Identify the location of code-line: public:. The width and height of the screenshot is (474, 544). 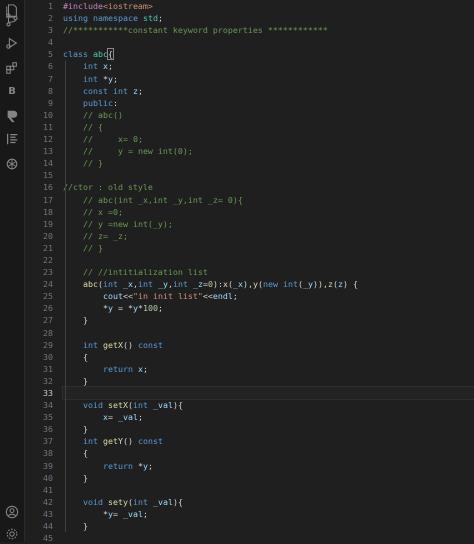
(268, 103).